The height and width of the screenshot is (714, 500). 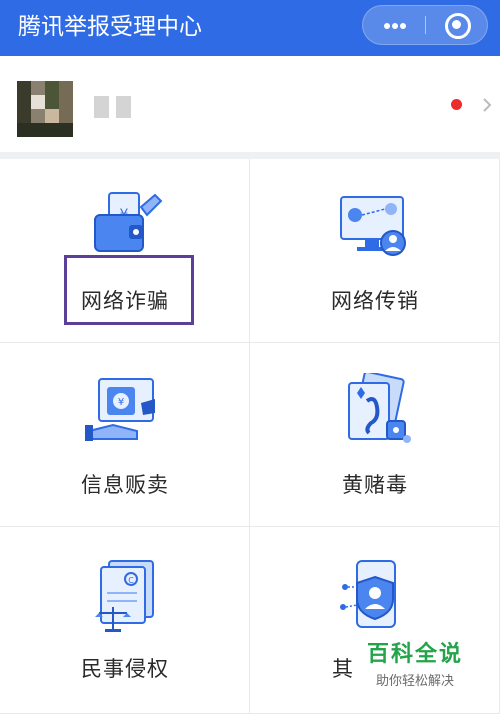 What do you see at coordinates (379, 408) in the screenshot?
I see `playing-cards-icon` at bounding box center [379, 408].